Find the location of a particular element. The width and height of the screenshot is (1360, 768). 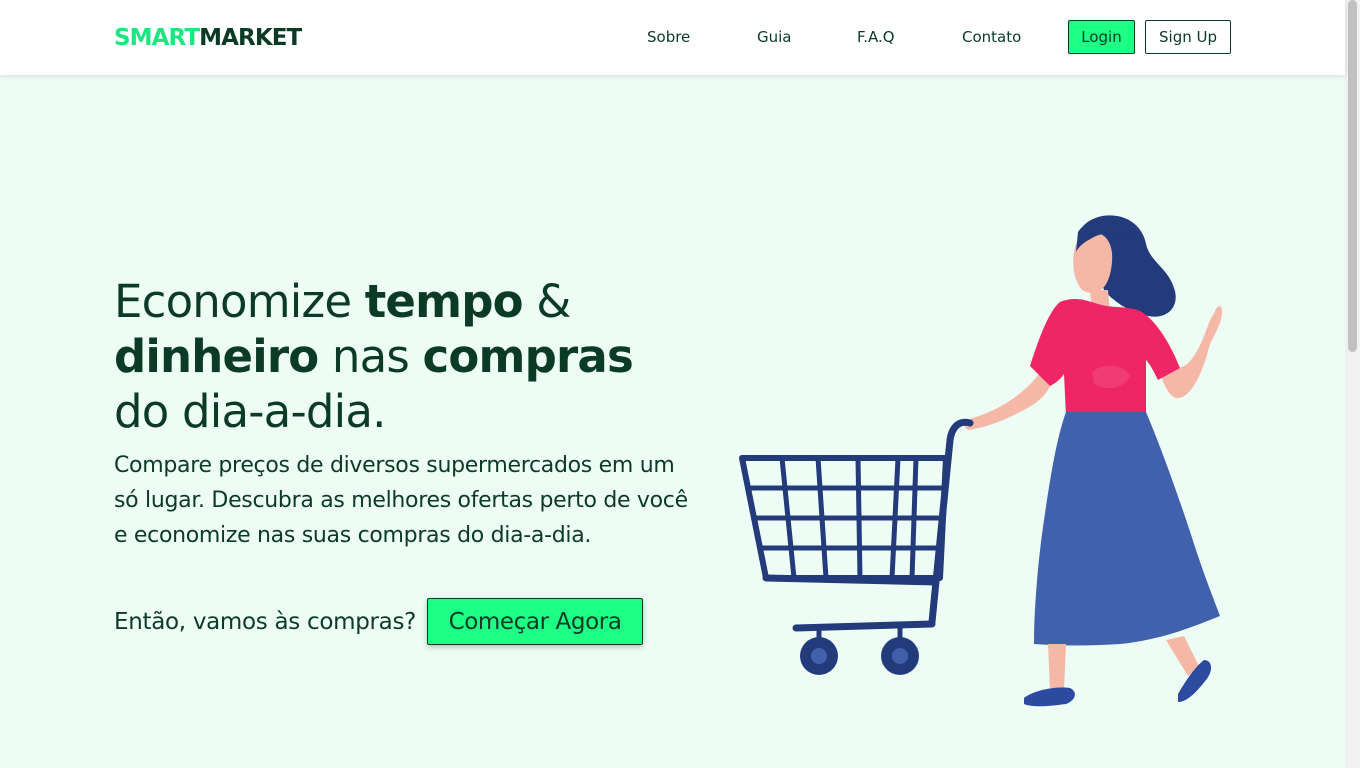

shoe is located at coordinates (1049, 697).